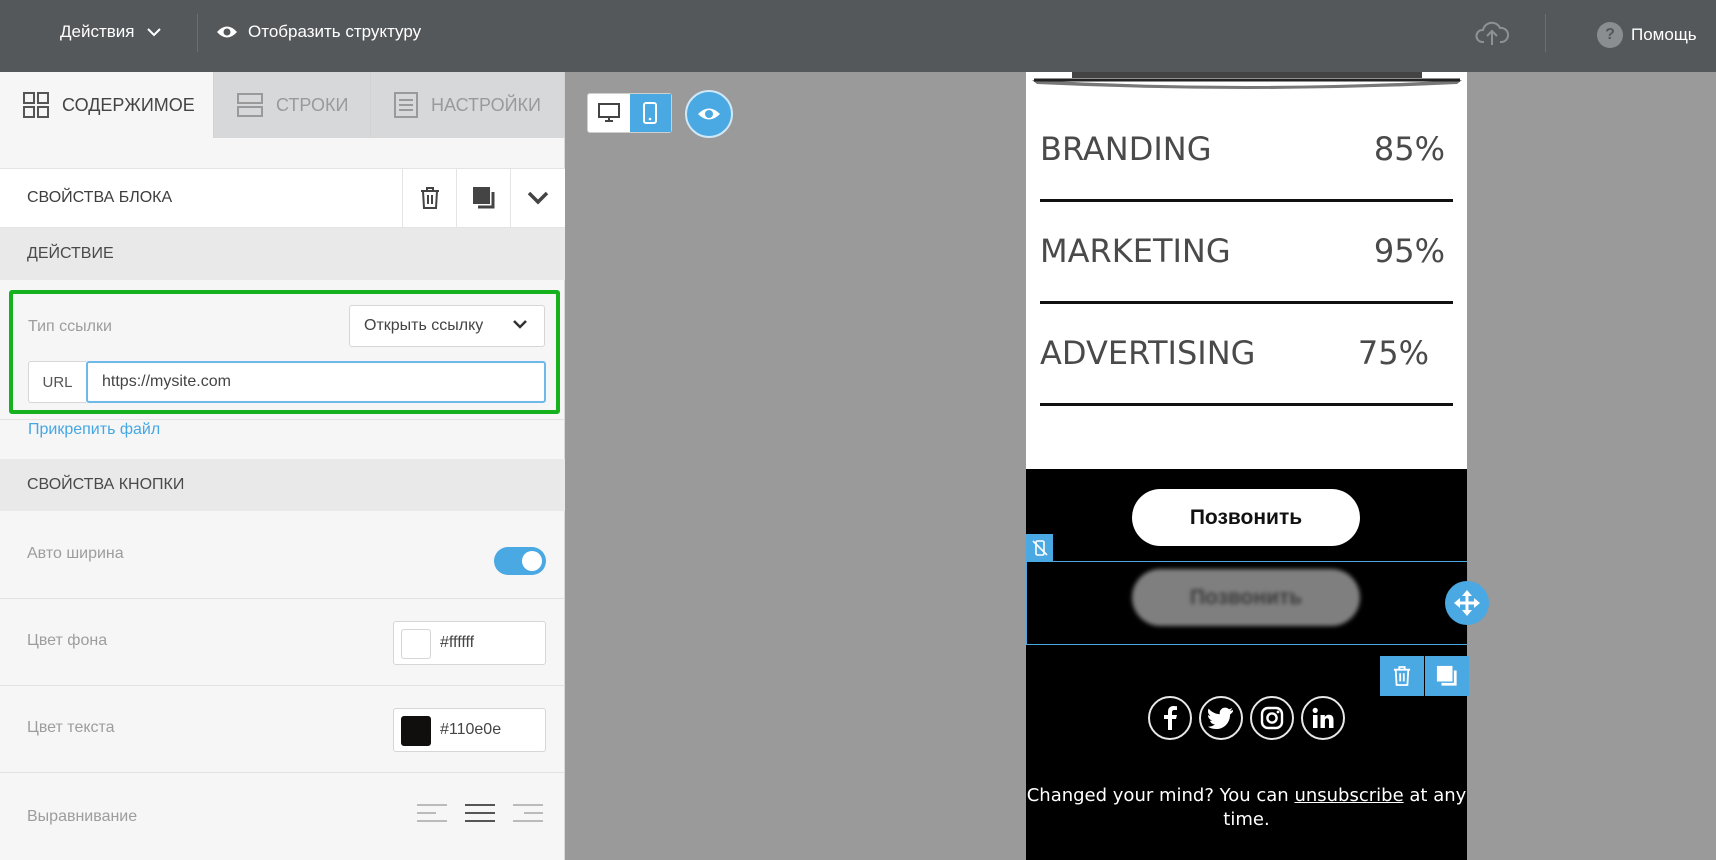 The width and height of the screenshot is (1716, 860). I want to click on bg-color-field: #ffffff, so click(469, 643).